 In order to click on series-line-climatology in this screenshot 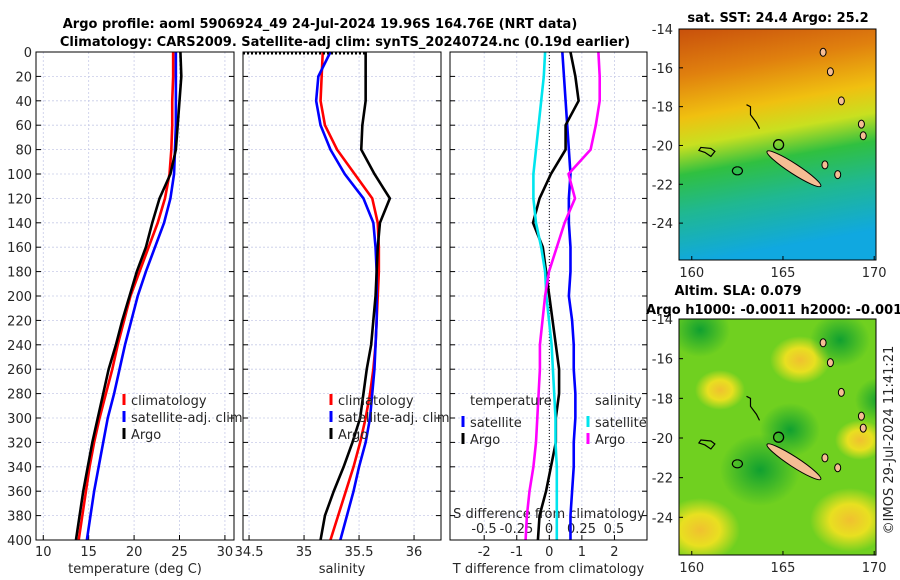, I will do `click(350, 296)`.